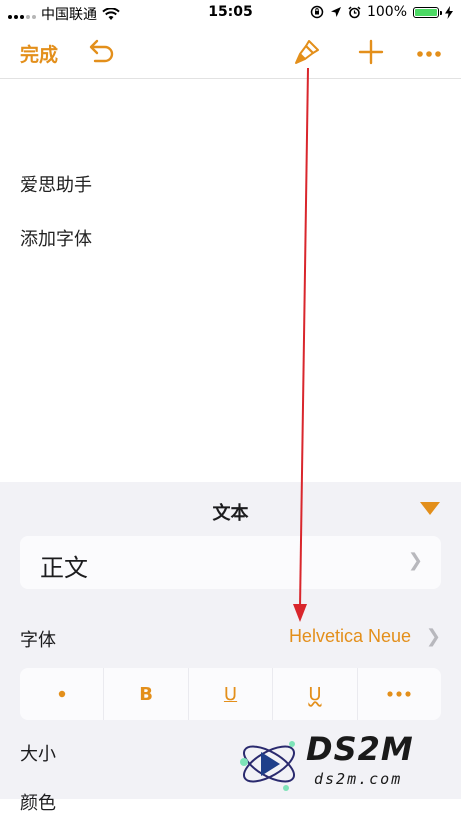 Image resolution: width=461 pixels, height=815 pixels. Describe the element at coordinates (360, 749) in the screenshot. I see `watermark-title: DS2M` at that location.